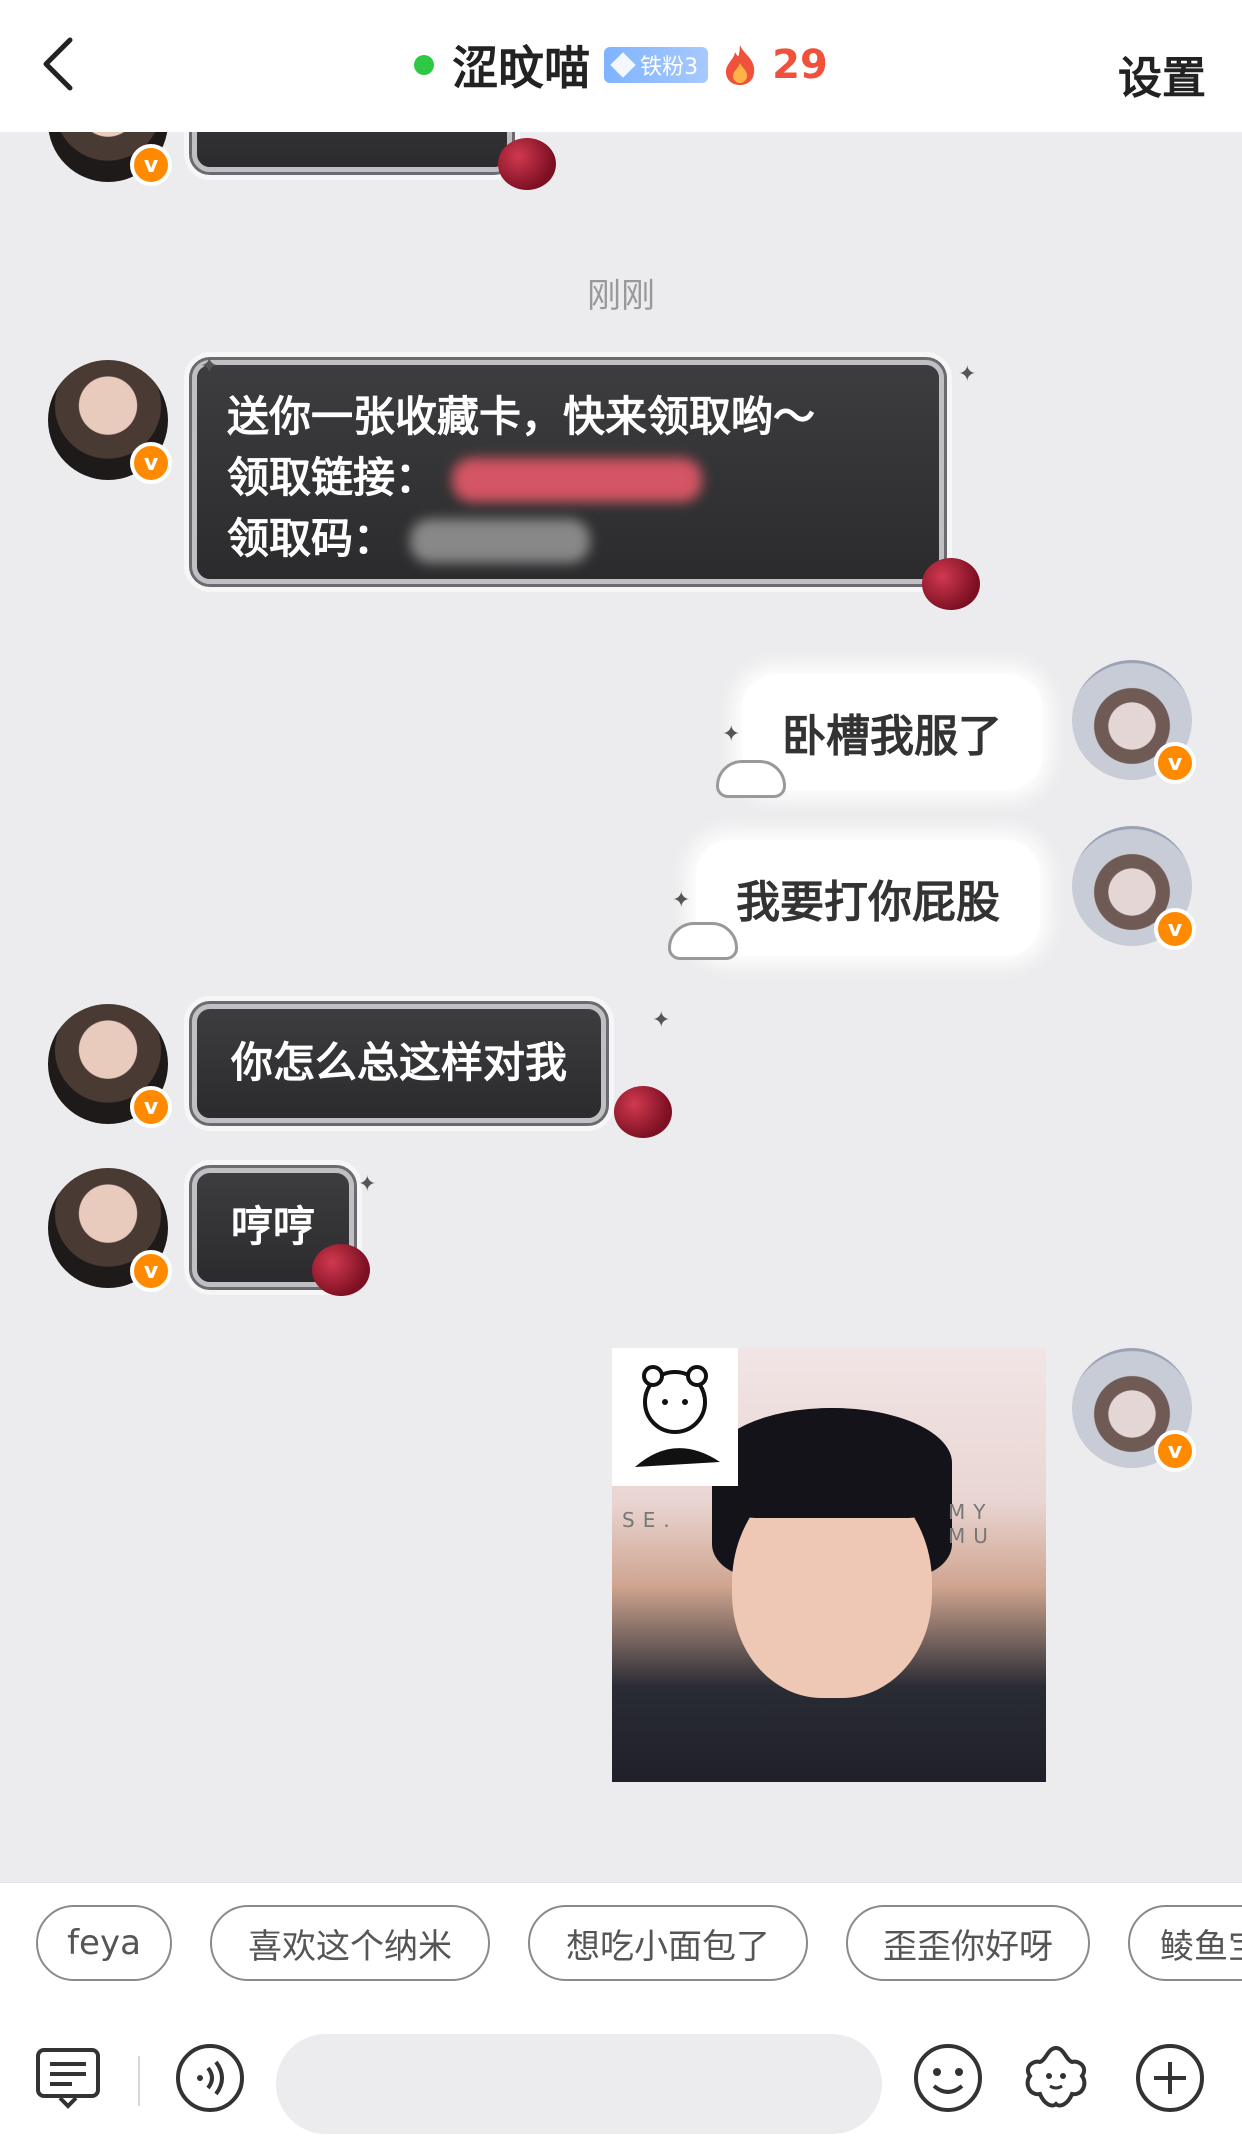 Image resolution: width=1242 pixels, height=2148 pixels. I want to click on chat-menu-icon, so click(68, 2078).